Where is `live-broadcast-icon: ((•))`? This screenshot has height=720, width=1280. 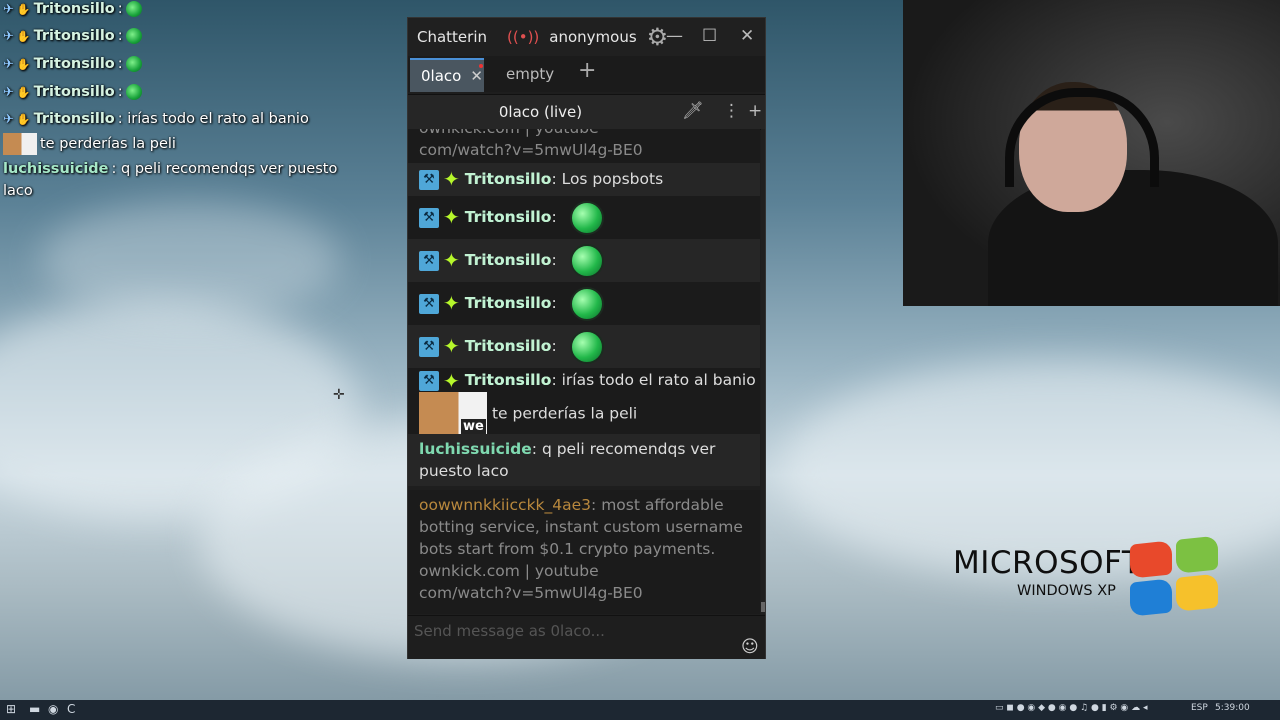 live-broadcast-icon: ((•)) is located at coordinates (523, 37).